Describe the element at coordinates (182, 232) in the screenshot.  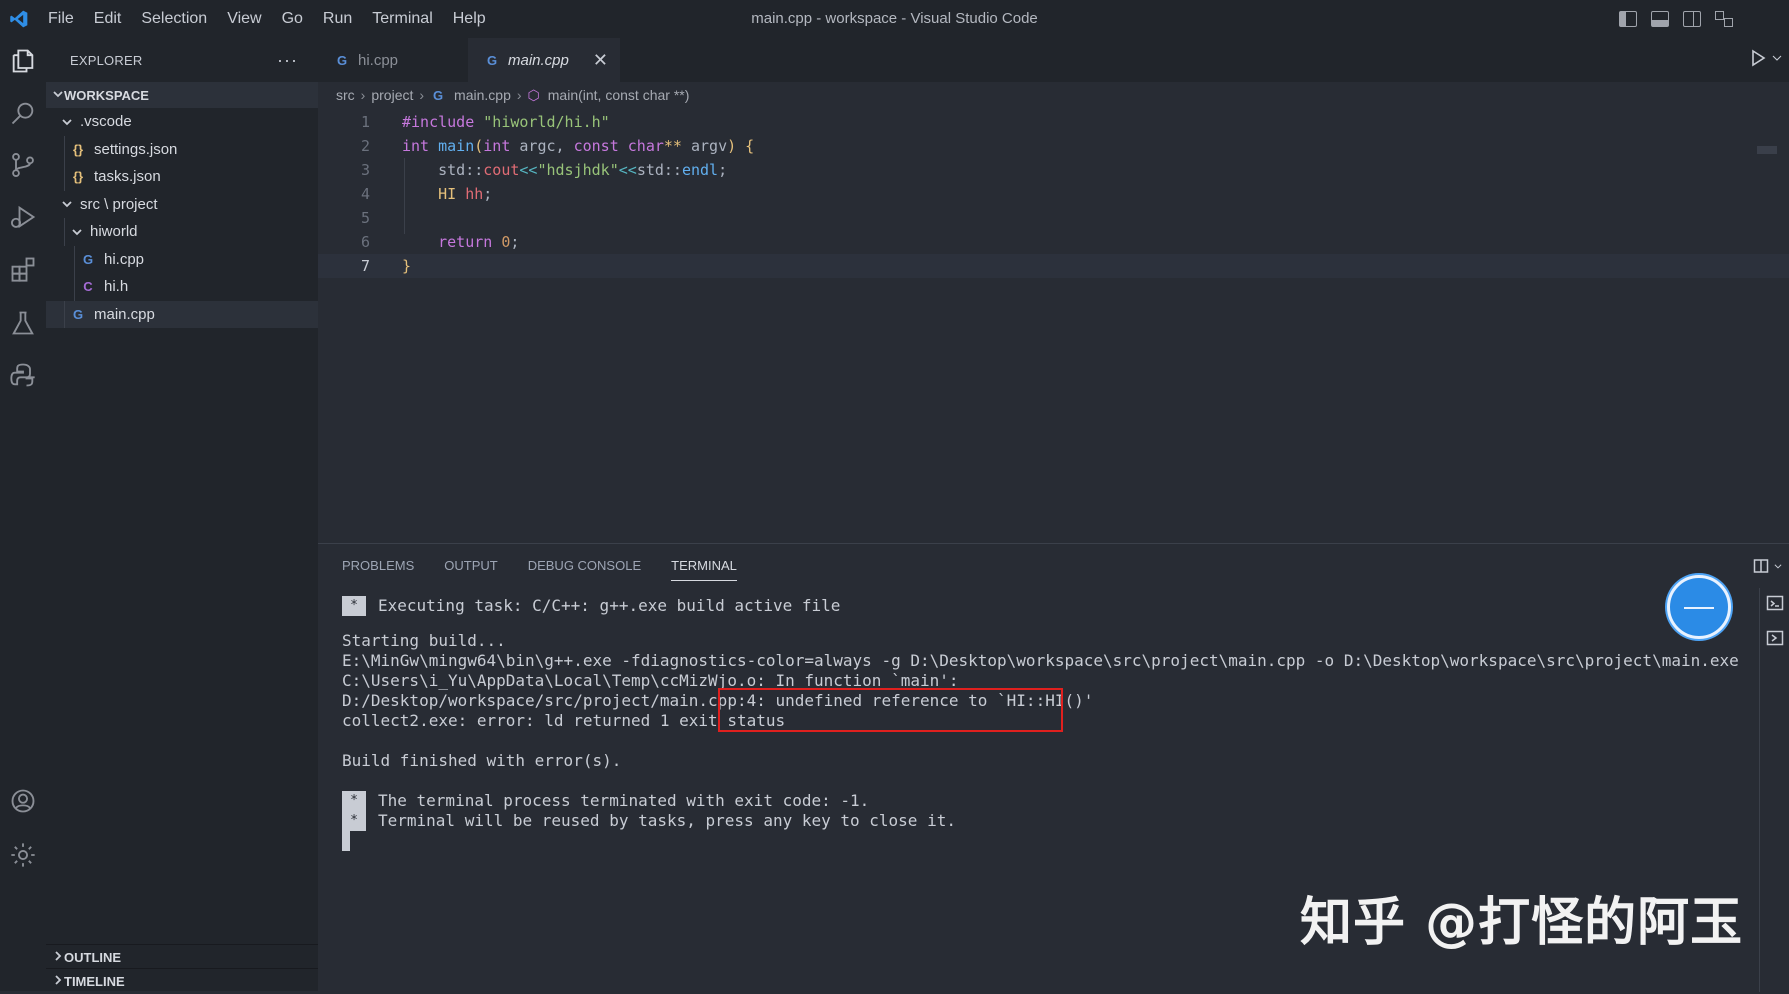
I see `tree-folder: hiworld` at that location.